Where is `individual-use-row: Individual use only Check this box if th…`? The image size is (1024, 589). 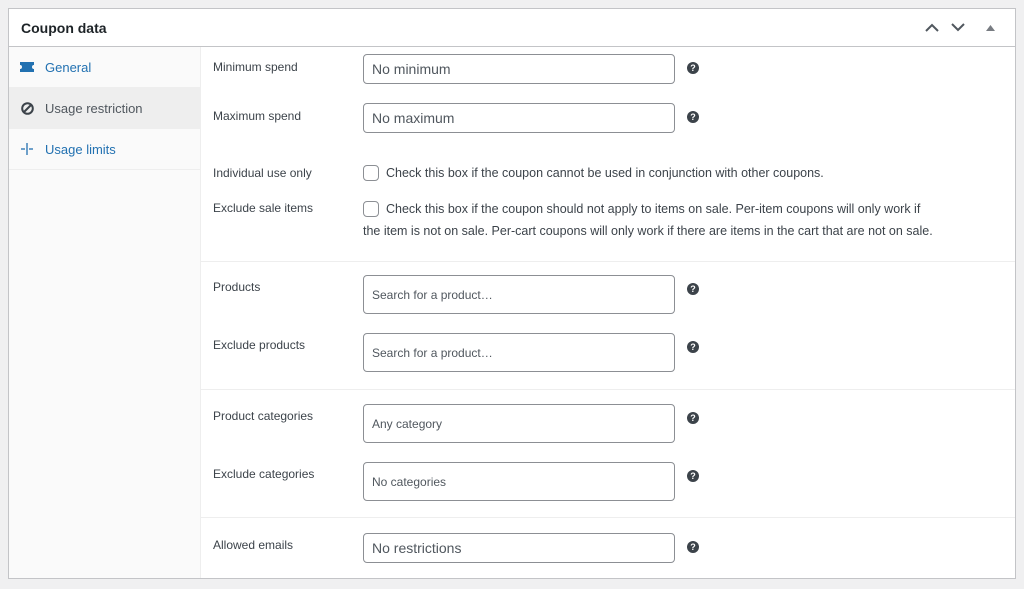 individual-use-row: Individual use only Check this box if th… is located at coordinates (608, 172).